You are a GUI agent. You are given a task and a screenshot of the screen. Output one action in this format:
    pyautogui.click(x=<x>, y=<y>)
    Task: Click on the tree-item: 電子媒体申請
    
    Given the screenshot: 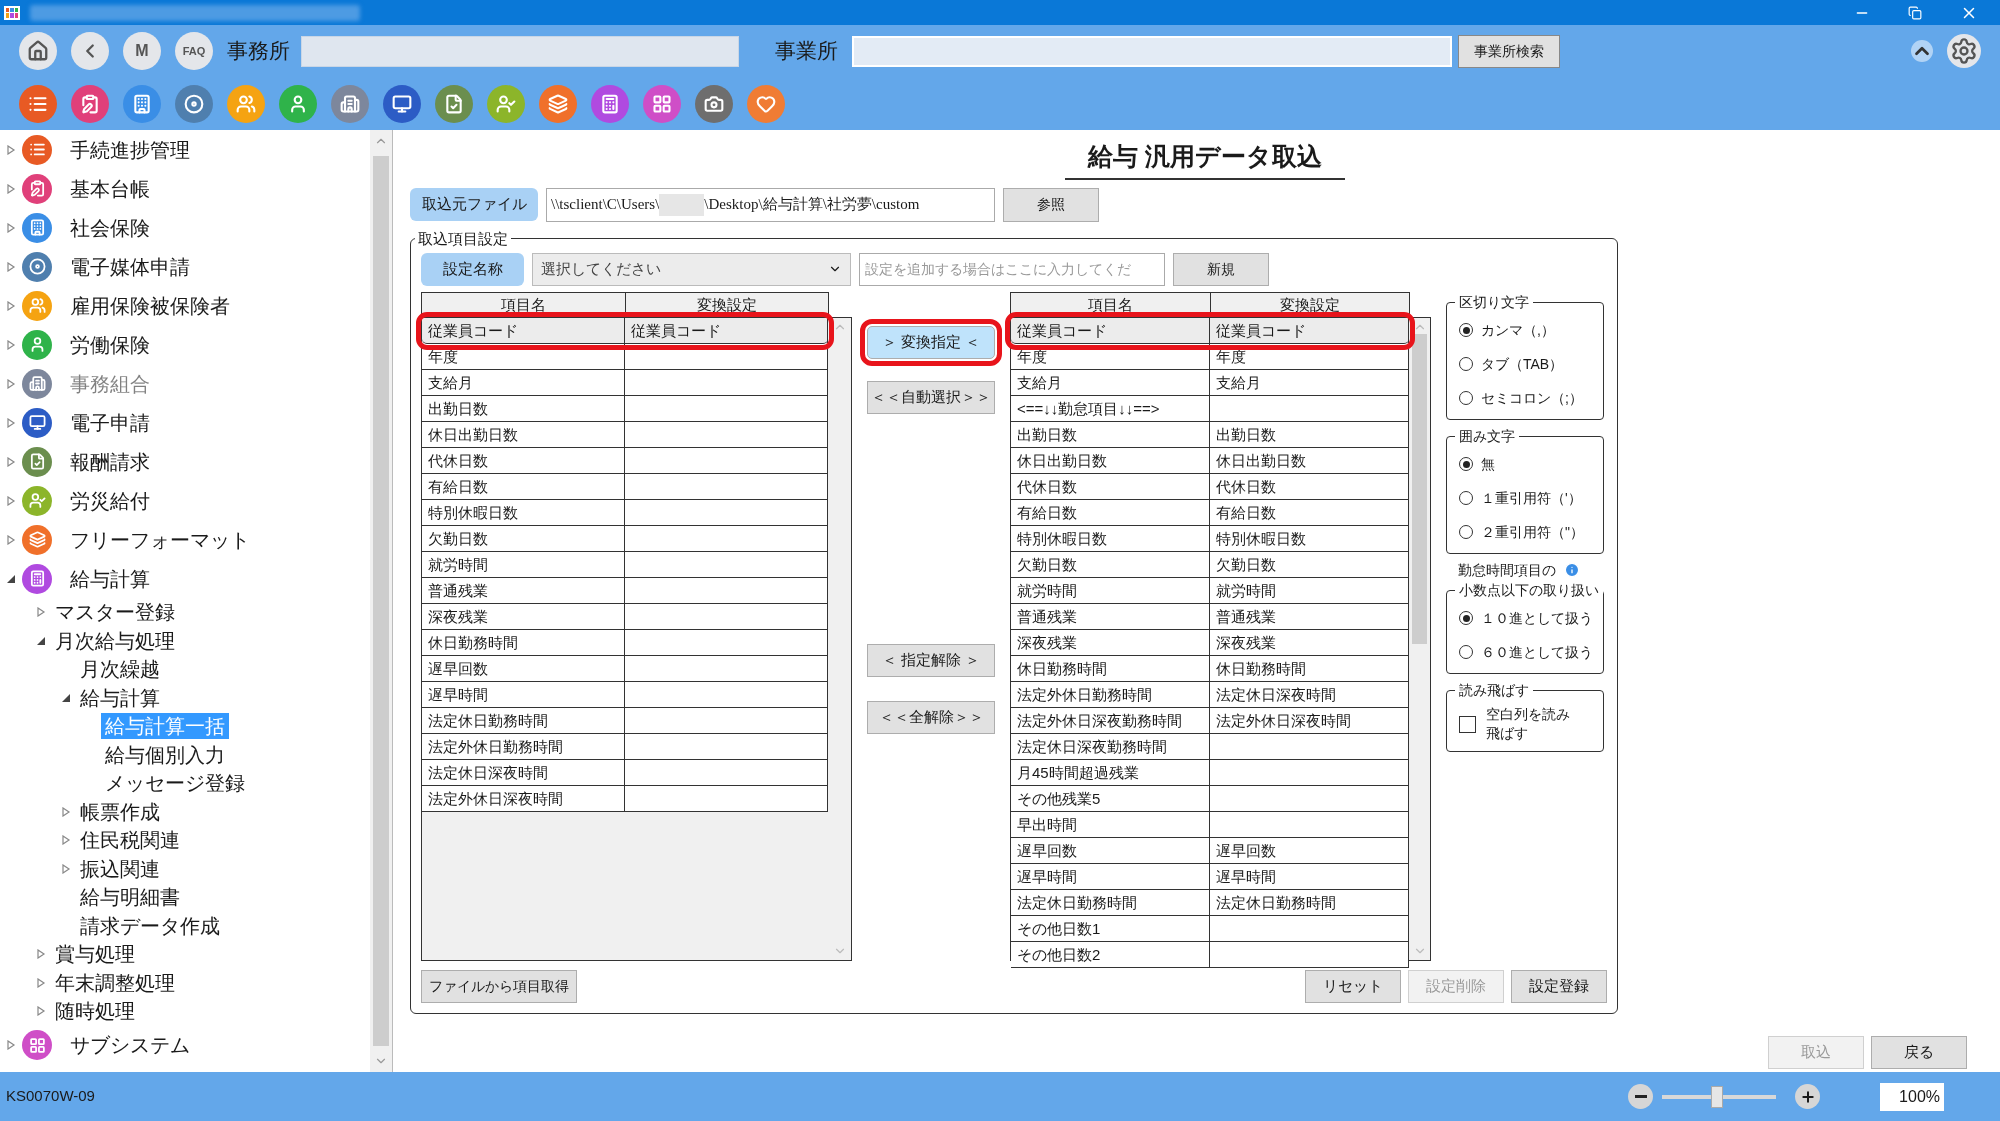 What is the action you would take?
    pyautogui.click(x=130, y=266)
    